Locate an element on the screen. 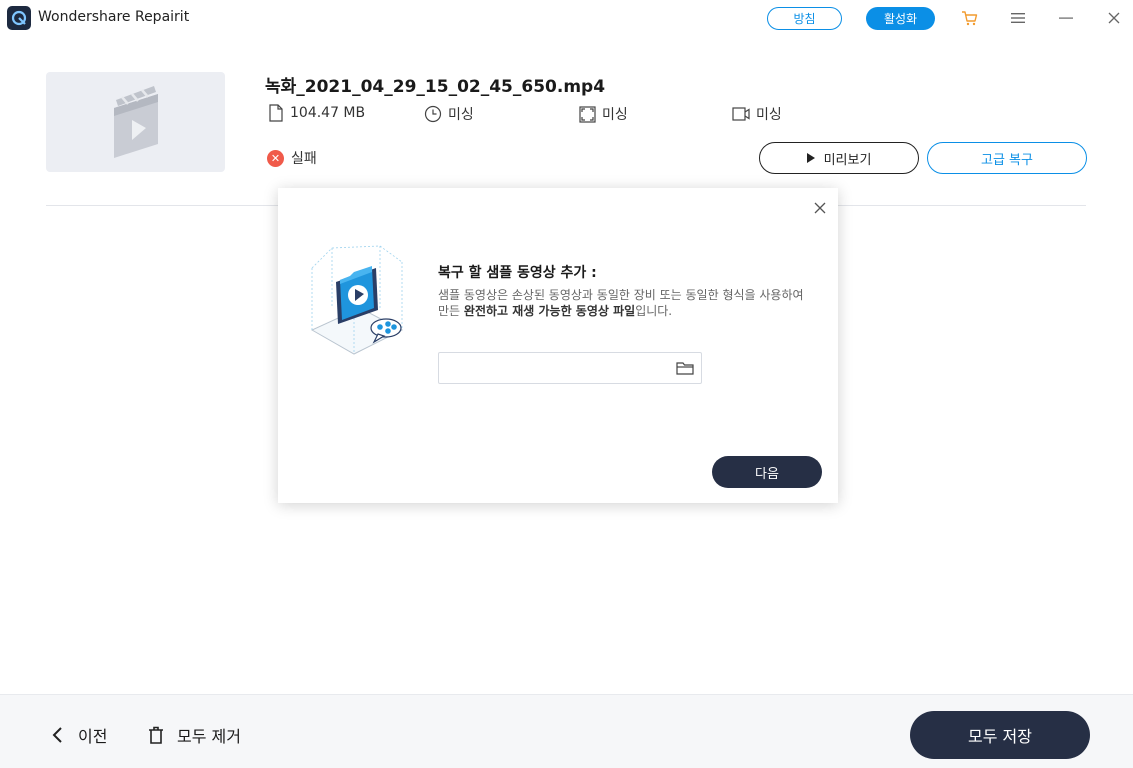 This screenshot has width=1133, height=768. clock-icon is located at coordinates (433, 114).